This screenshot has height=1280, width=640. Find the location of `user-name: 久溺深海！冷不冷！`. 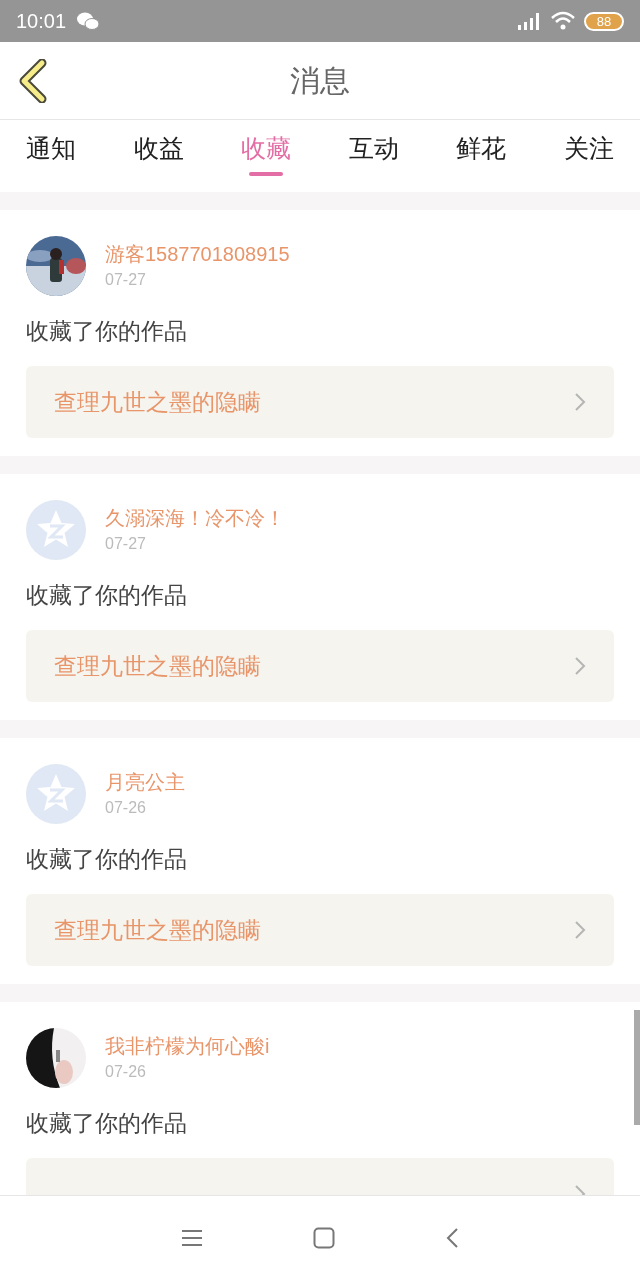

user-name: 久溺深海！冷不冷！ is located at coordinates (195, 518).